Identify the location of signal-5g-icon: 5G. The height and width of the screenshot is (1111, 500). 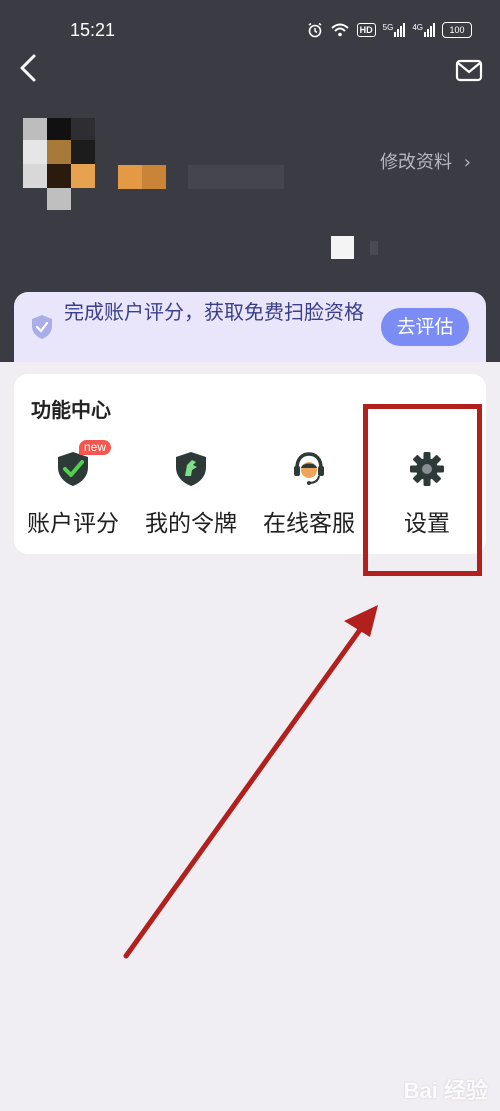
(394, 30).